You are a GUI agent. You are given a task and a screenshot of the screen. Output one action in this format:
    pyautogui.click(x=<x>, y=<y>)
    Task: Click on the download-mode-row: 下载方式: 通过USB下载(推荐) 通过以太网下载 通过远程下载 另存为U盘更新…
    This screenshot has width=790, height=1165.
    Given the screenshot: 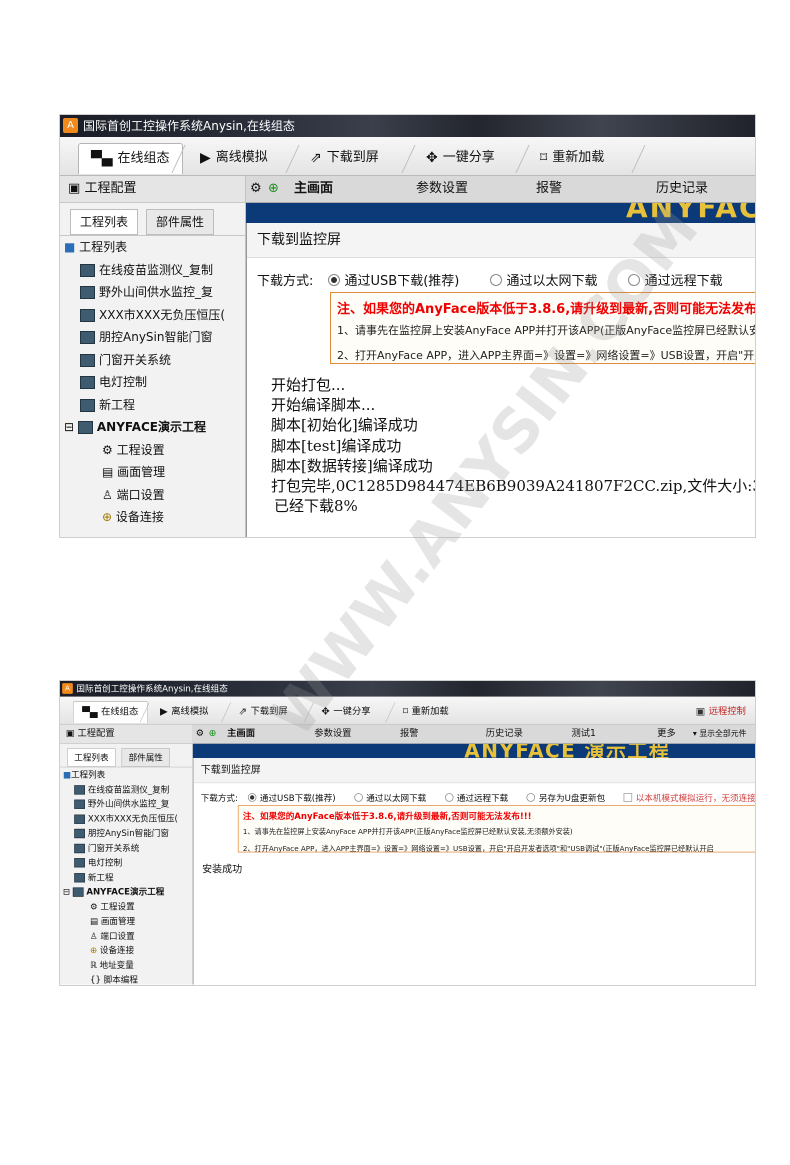 What is the action you would take?
    pyautogui.click(x=478, y=798)
    